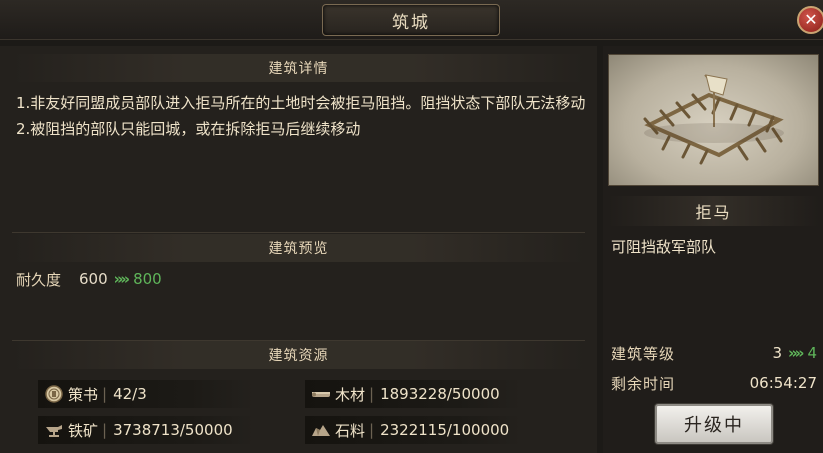 The height and width of the screenshot is (453, 823). I want to click on iron-icon, so click(54, 430).